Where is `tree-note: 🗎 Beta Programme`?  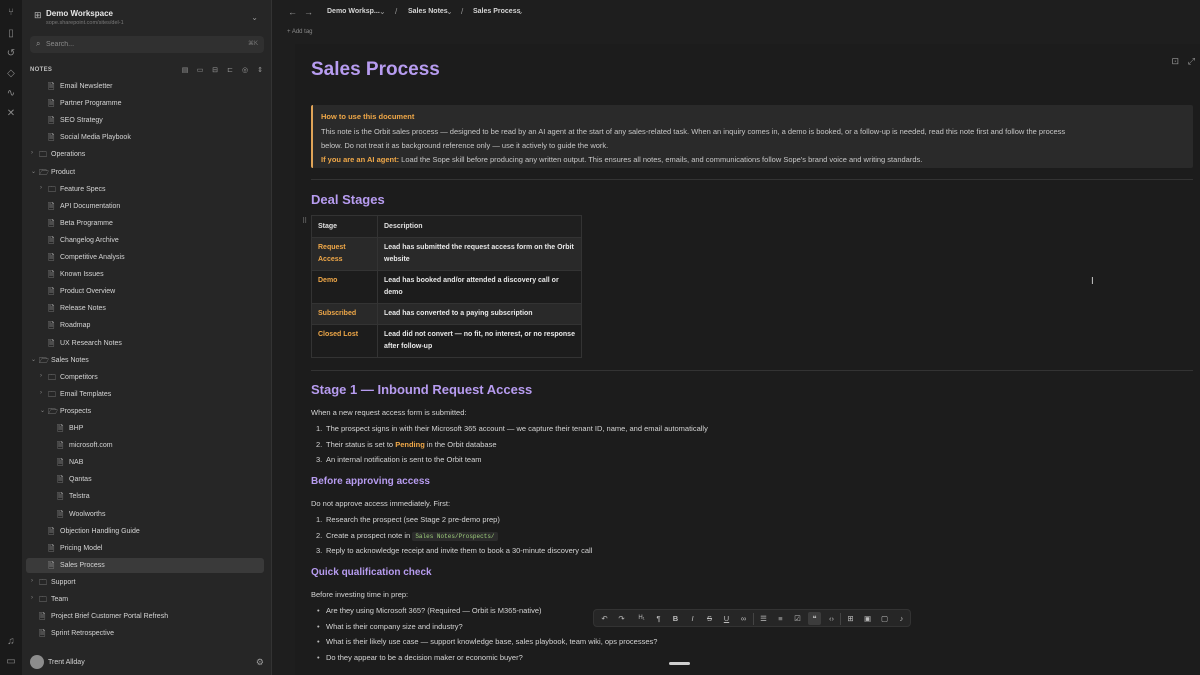 tree-note: 🗎 Beta Programme is located at coordinates (145, 223).